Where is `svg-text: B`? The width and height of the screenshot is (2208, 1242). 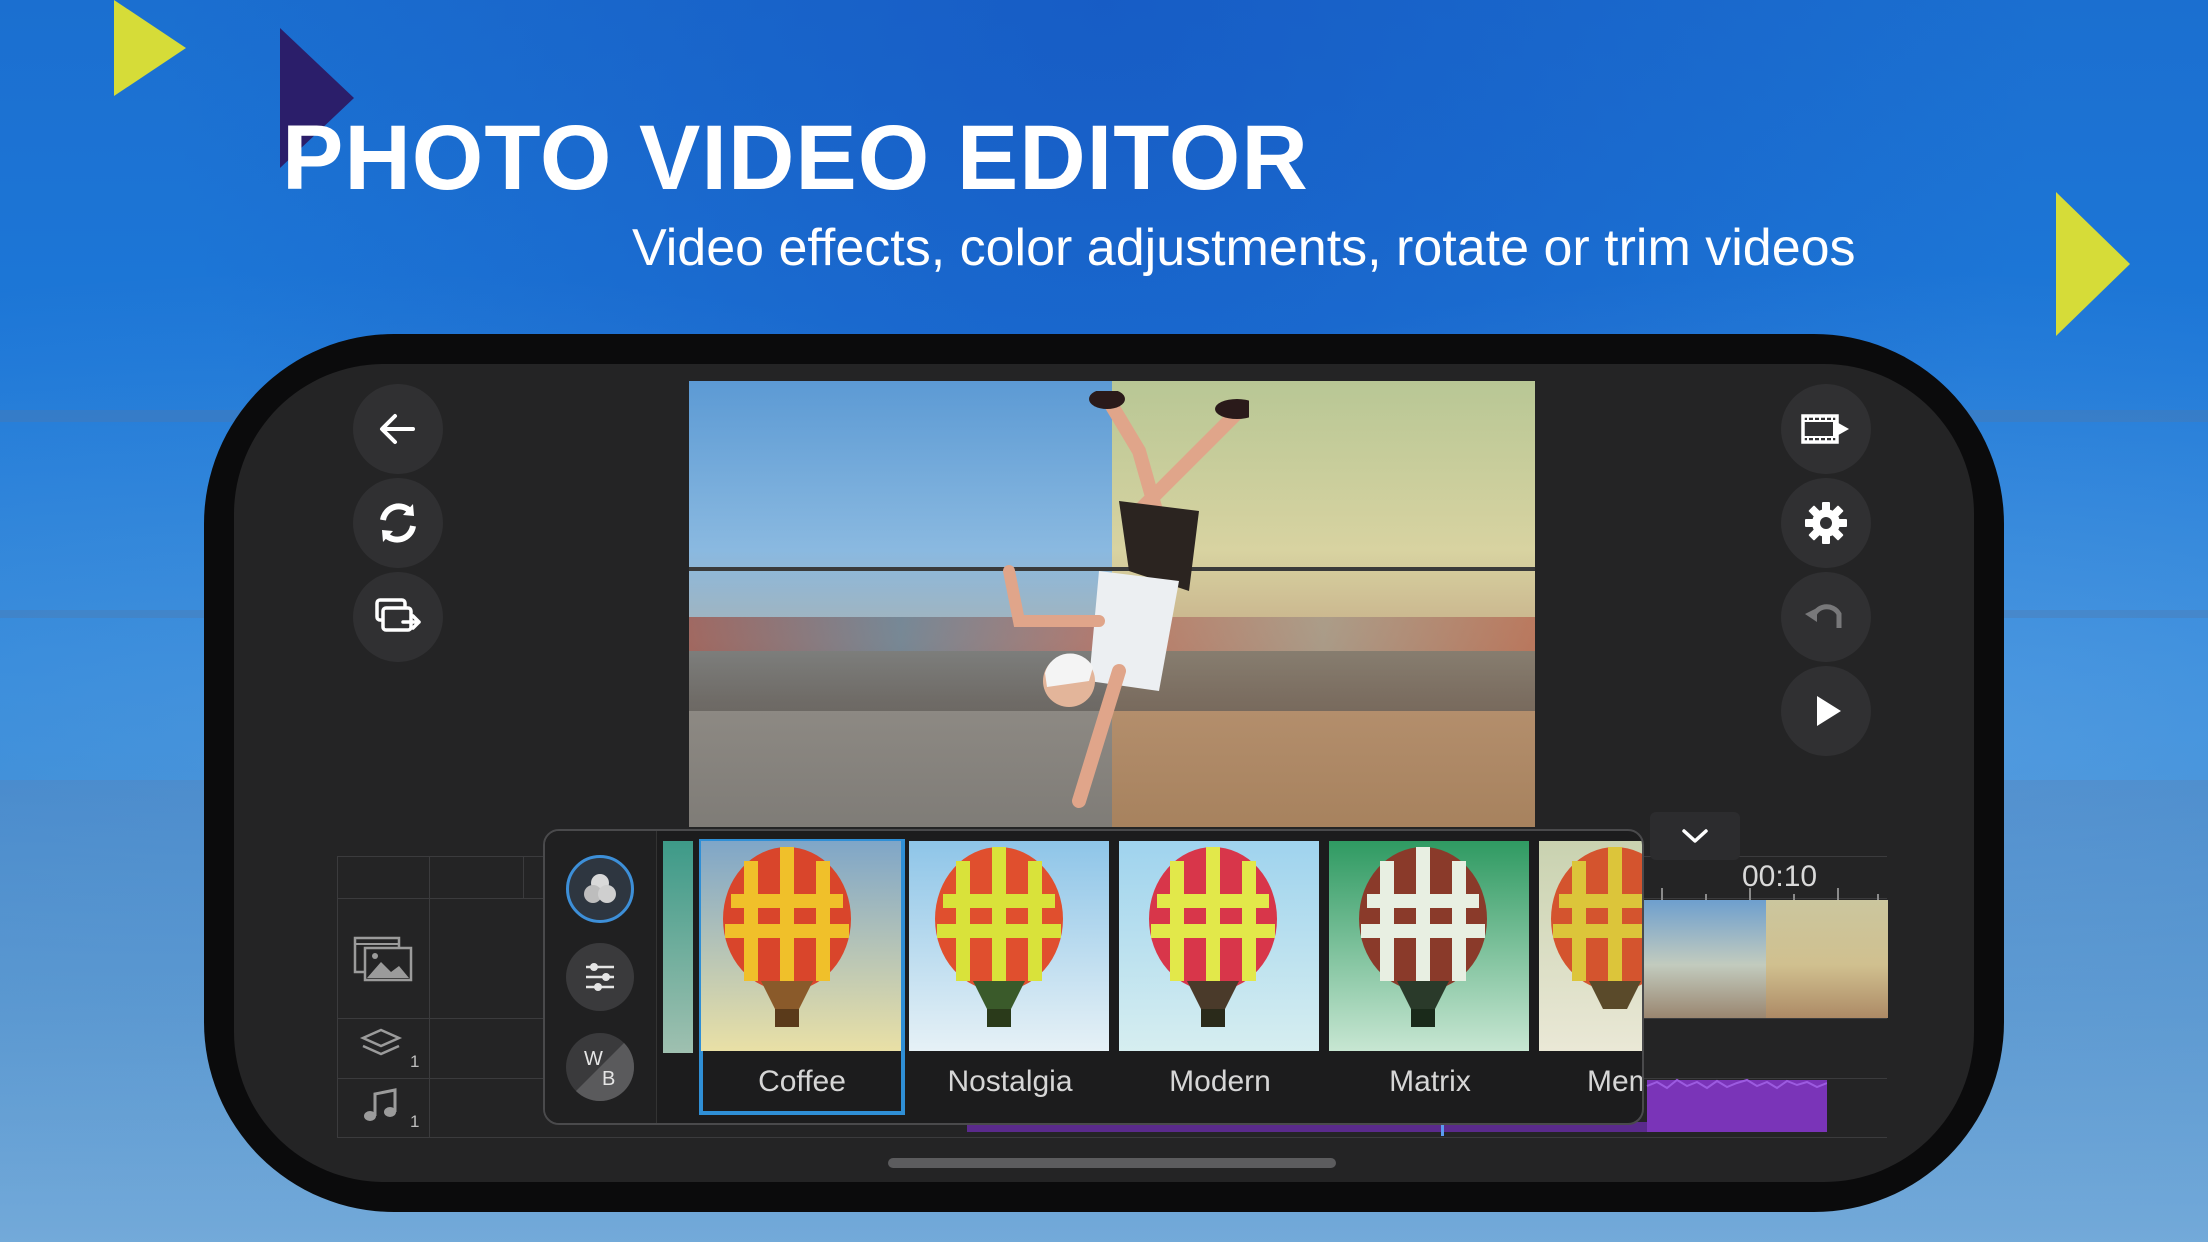 svg-text: B is located at coordinates (608, 1079).